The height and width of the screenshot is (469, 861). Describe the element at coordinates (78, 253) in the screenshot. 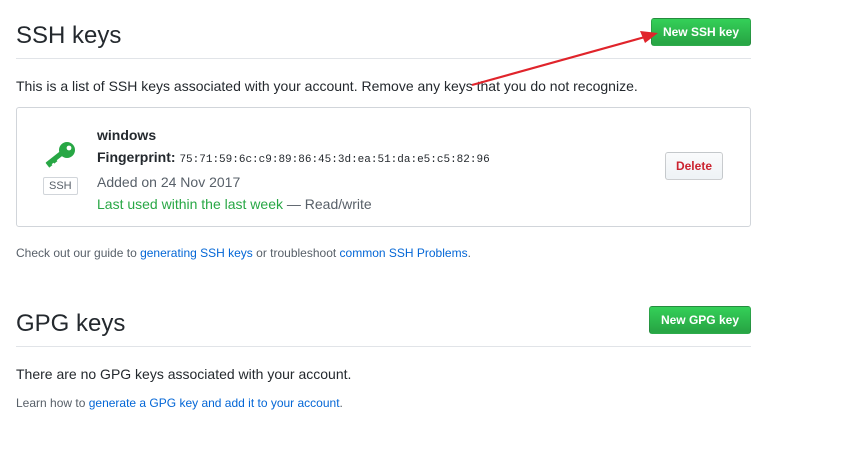

I see `ssh-help-prefix: Check out our guide to` at that location.